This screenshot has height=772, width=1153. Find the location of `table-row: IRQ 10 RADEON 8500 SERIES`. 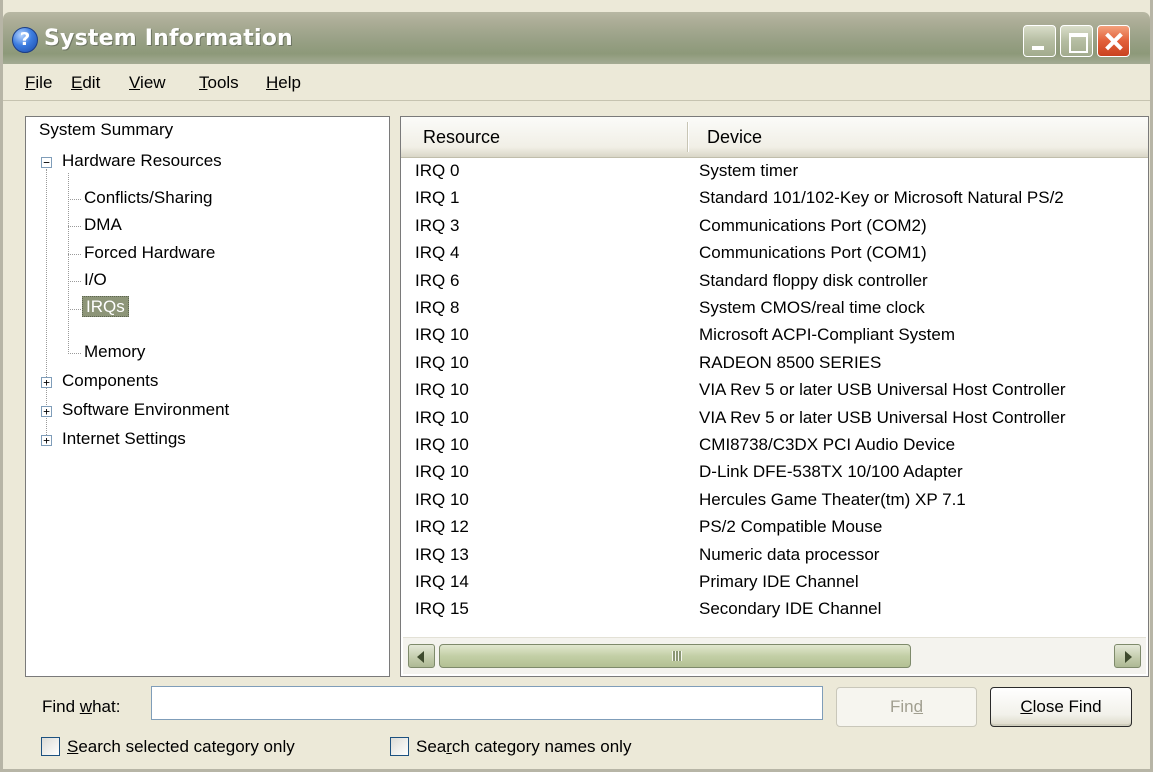

table-row: IRQ 10 RADEON 8500 SERIES is located at coordinates (774, 362).